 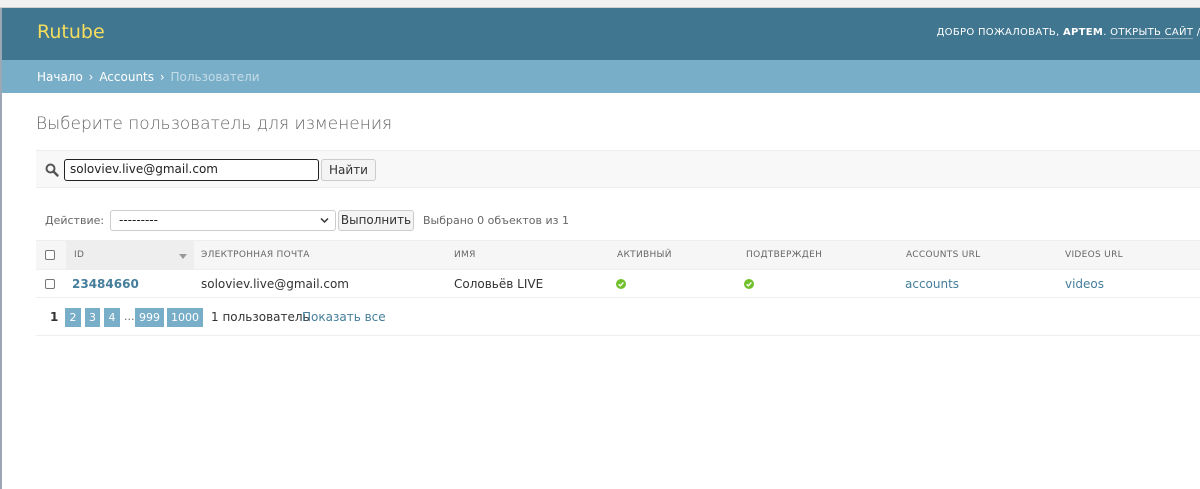 I want to click on show-all-link: Показать все, so click(x=344, y=317).